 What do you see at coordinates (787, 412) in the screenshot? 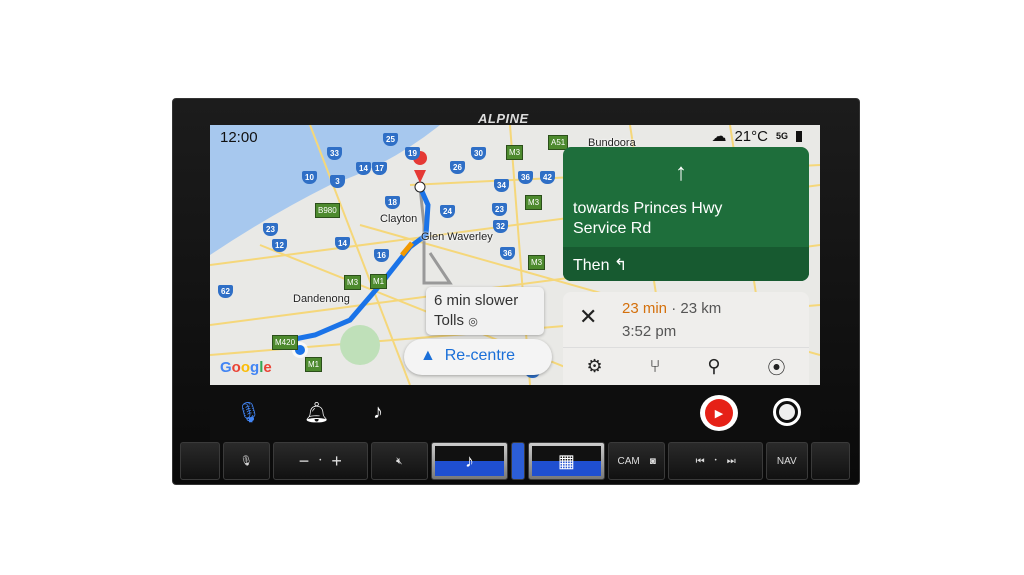
I see `home-circle-icon` at bounding box center [787, 412].